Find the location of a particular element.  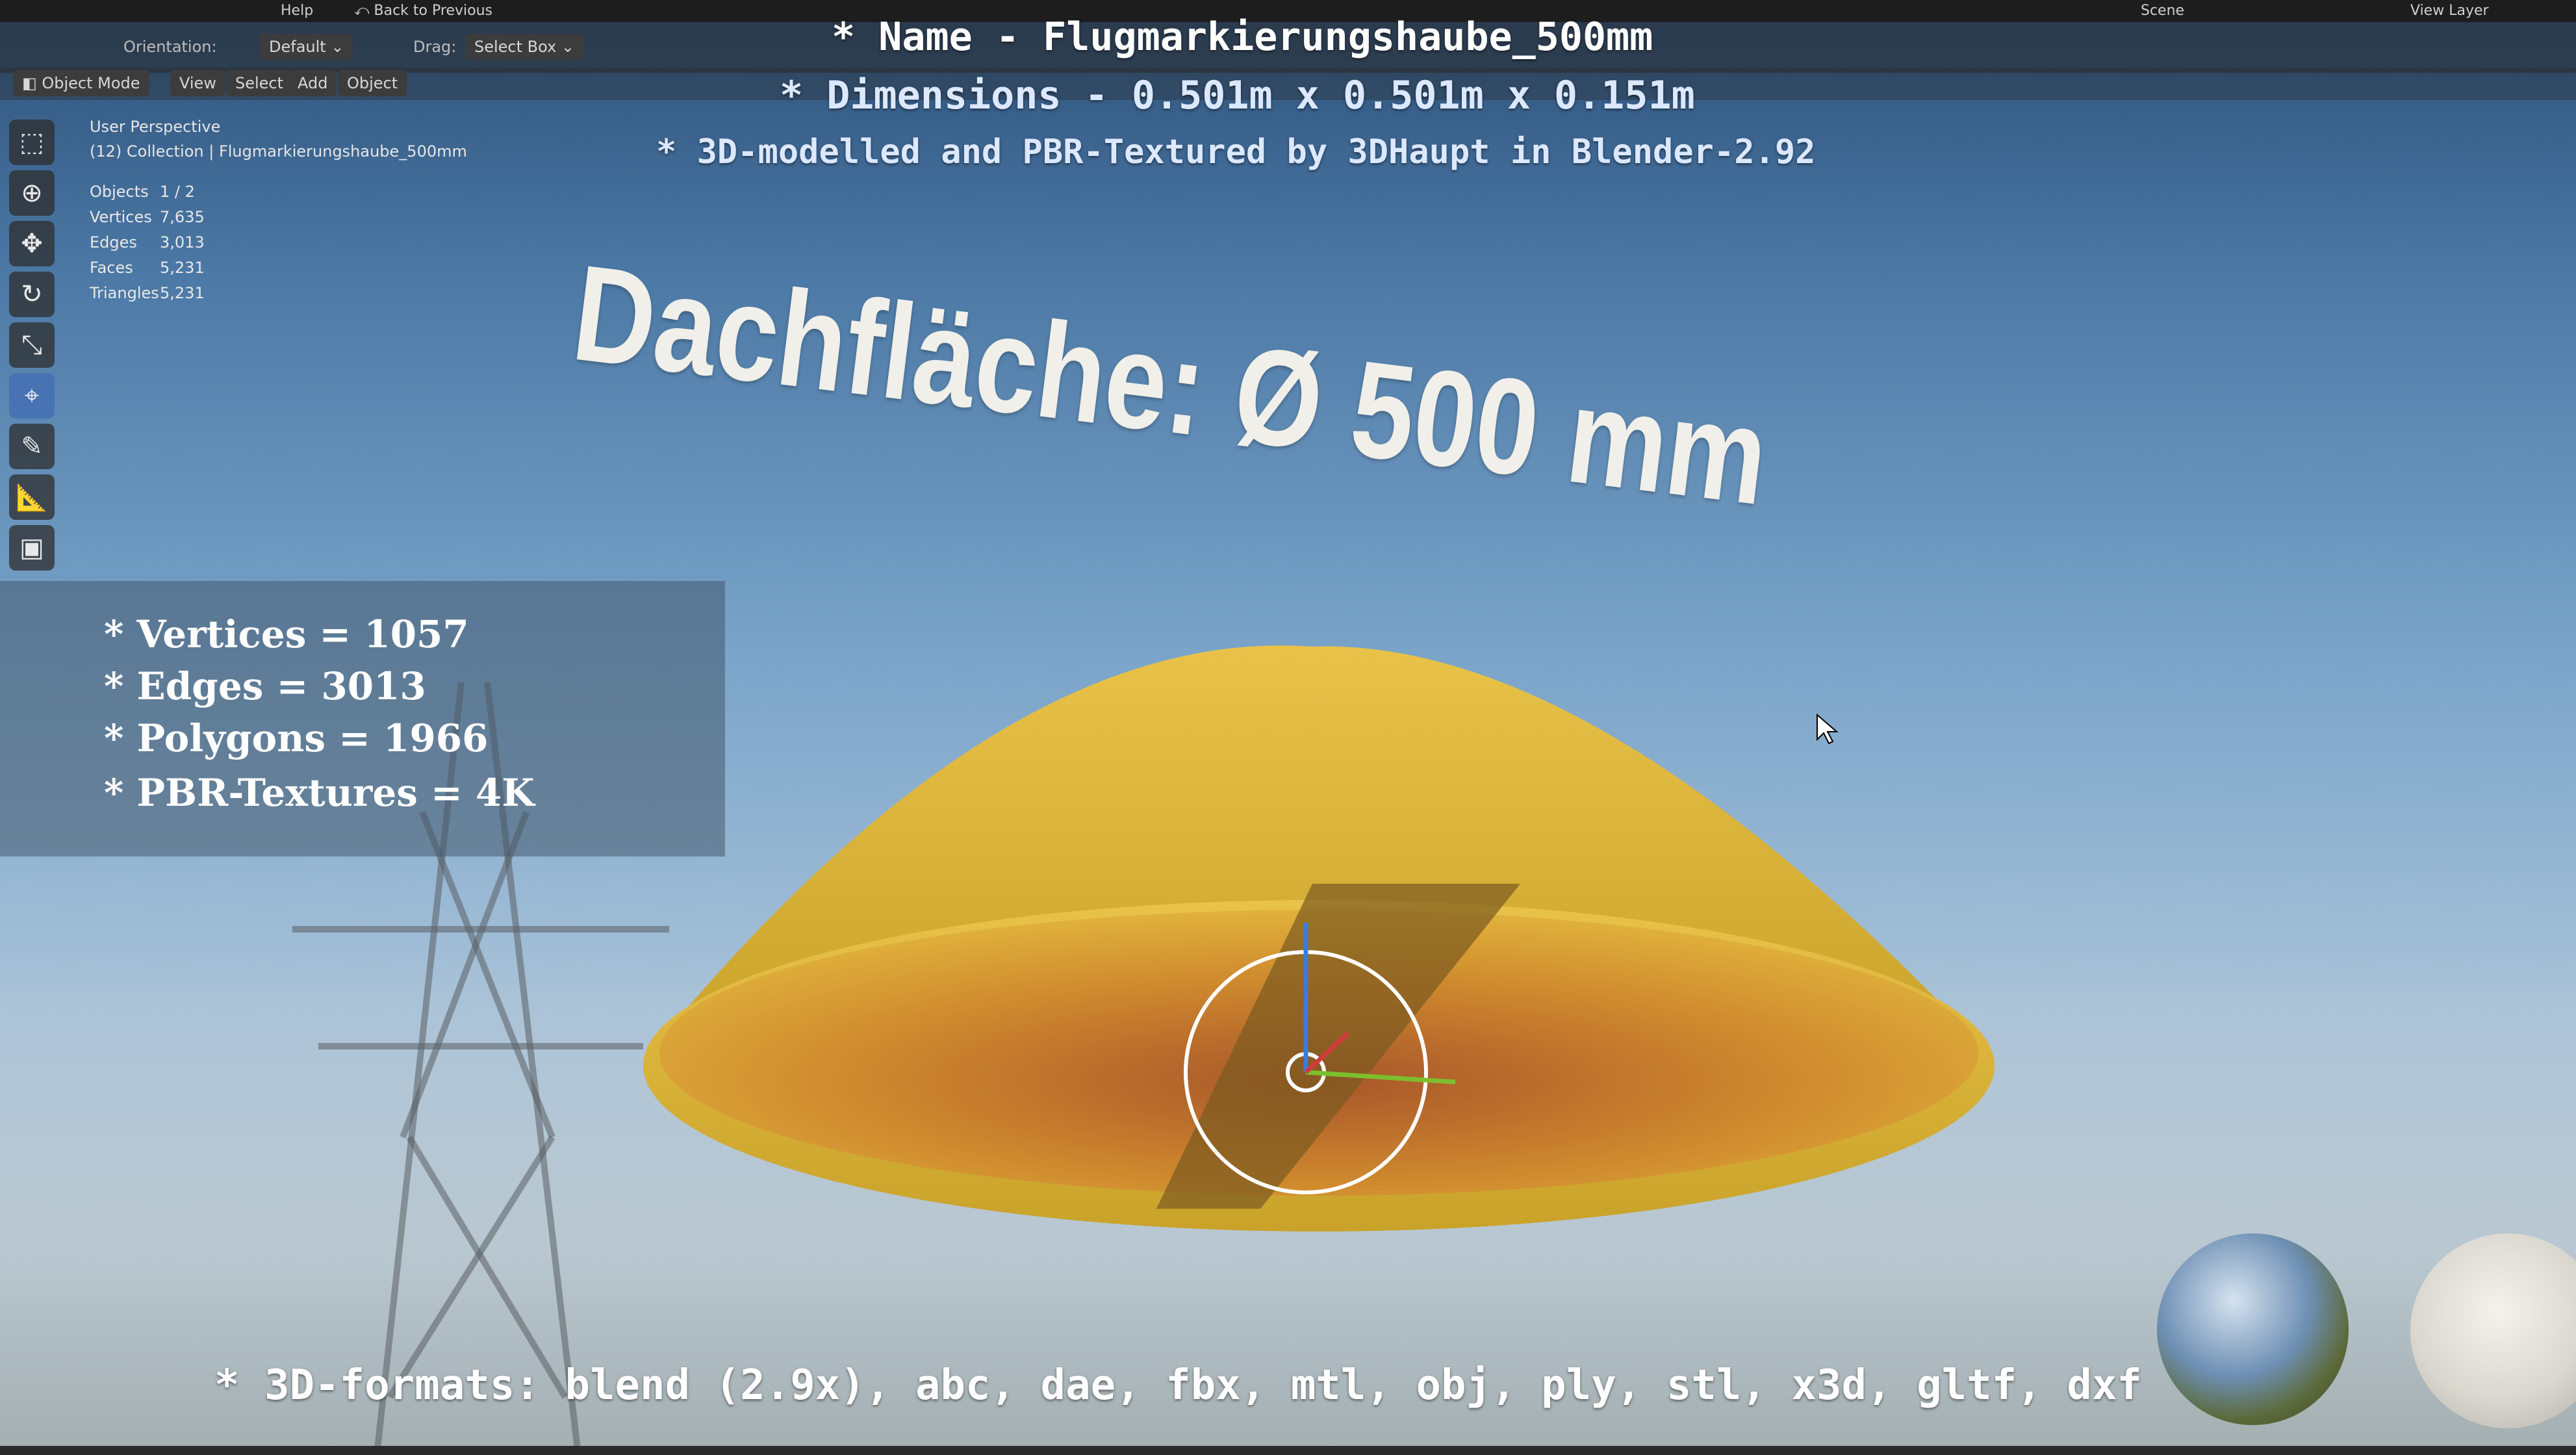

back-icon: ⤺ is located at coordinates (364, 11).